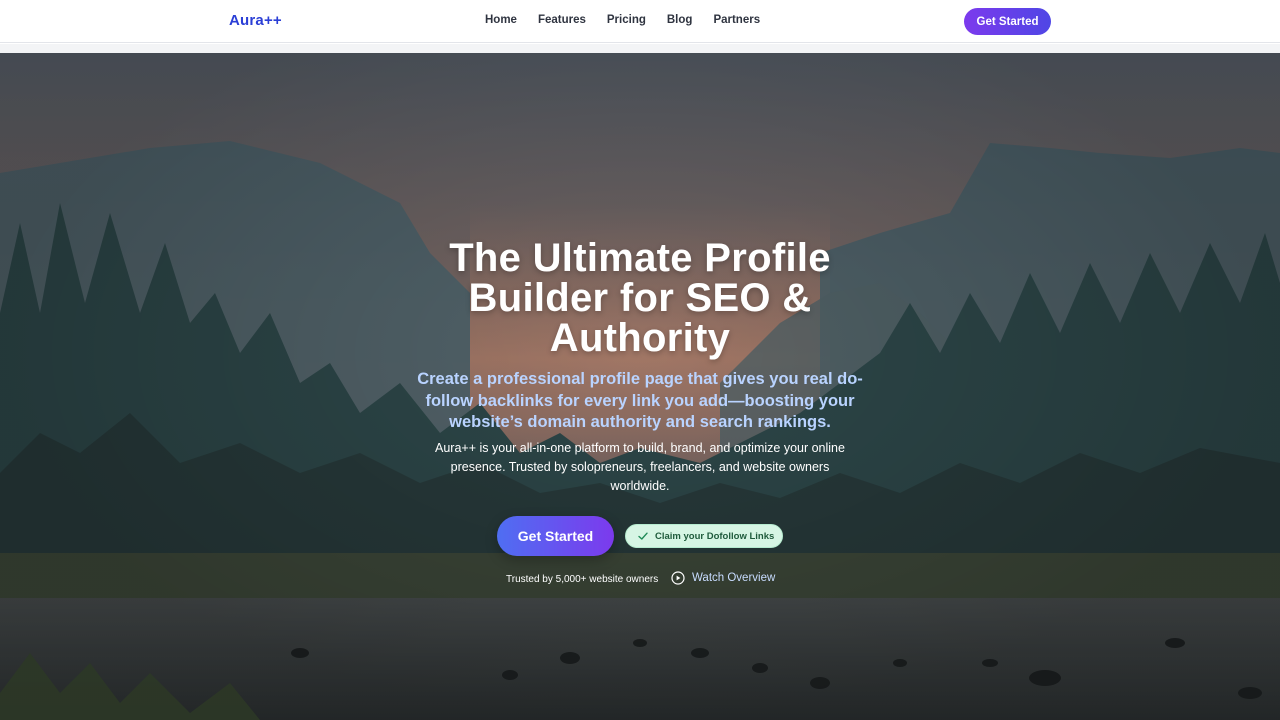 The width and height of the screenshot is (1280, 720). Describe the element at coordinates (640, 338) in the screenshot. I see `hero-title-line: Authority` at that location.